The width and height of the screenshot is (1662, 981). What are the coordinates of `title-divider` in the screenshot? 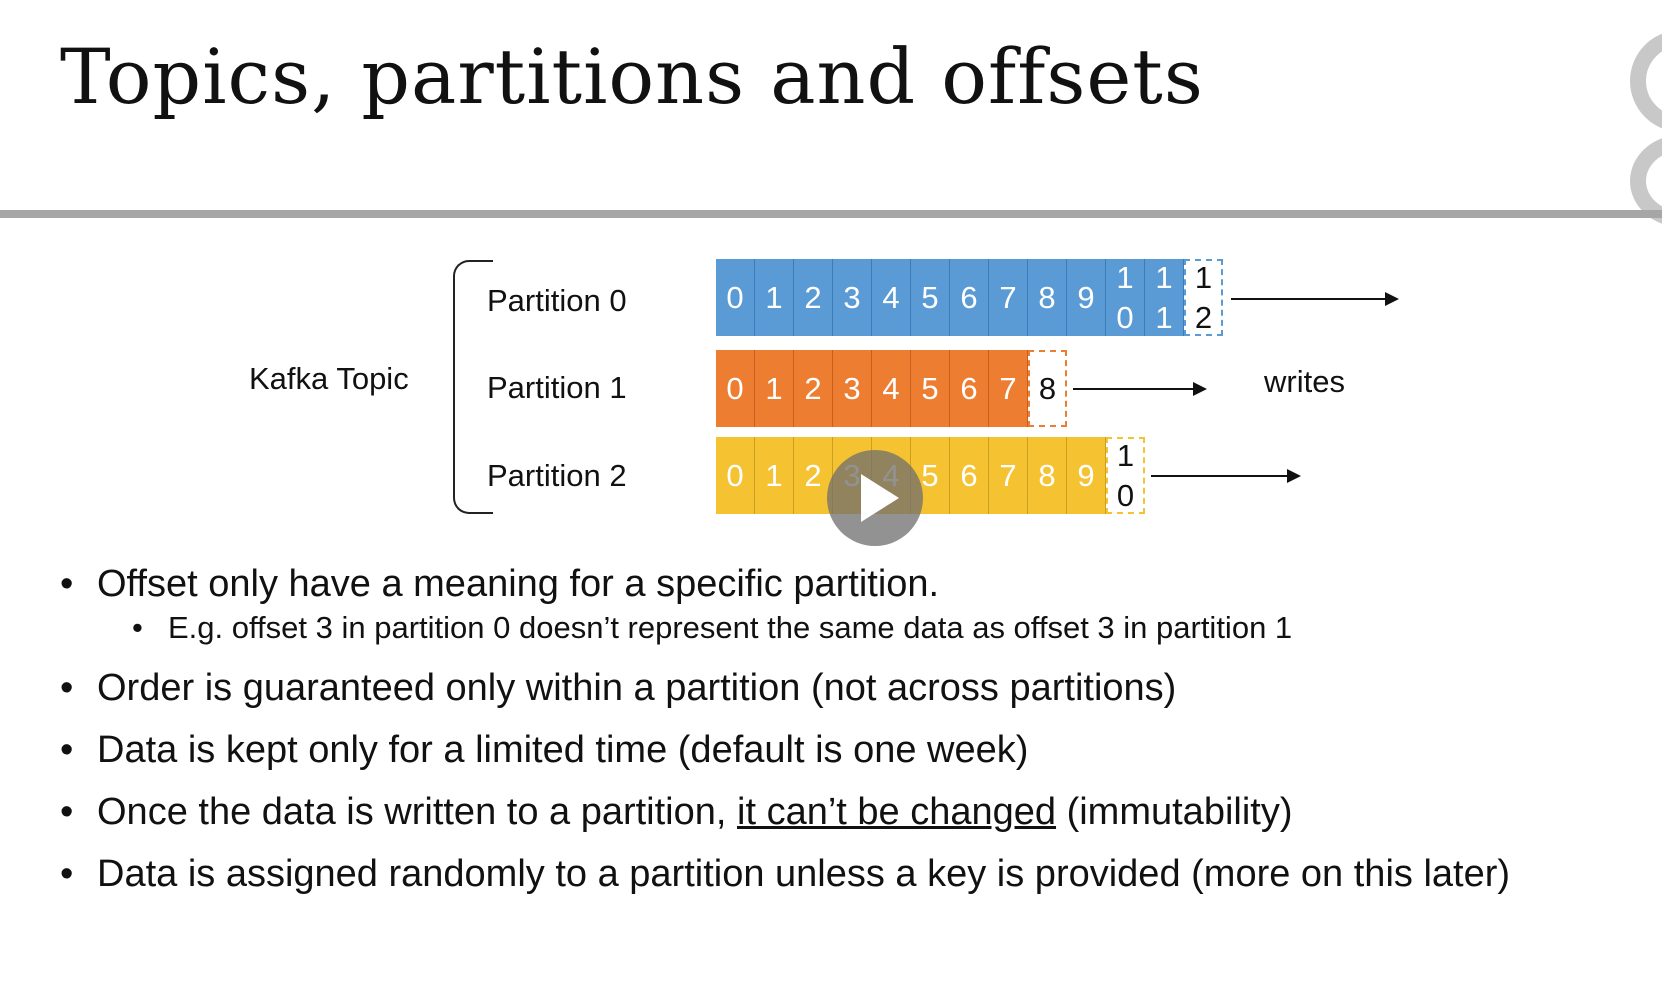 It's located at (831, 214).